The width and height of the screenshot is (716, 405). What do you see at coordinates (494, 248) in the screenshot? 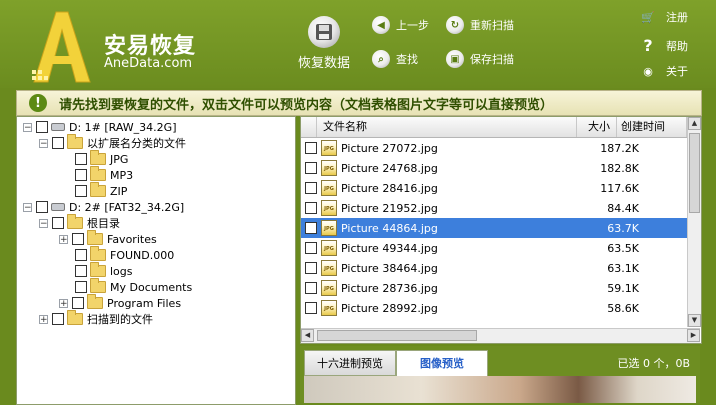
I see `table-row: JPG Picture 49344.jpg 63.5K` at bounding box center [494, 248].